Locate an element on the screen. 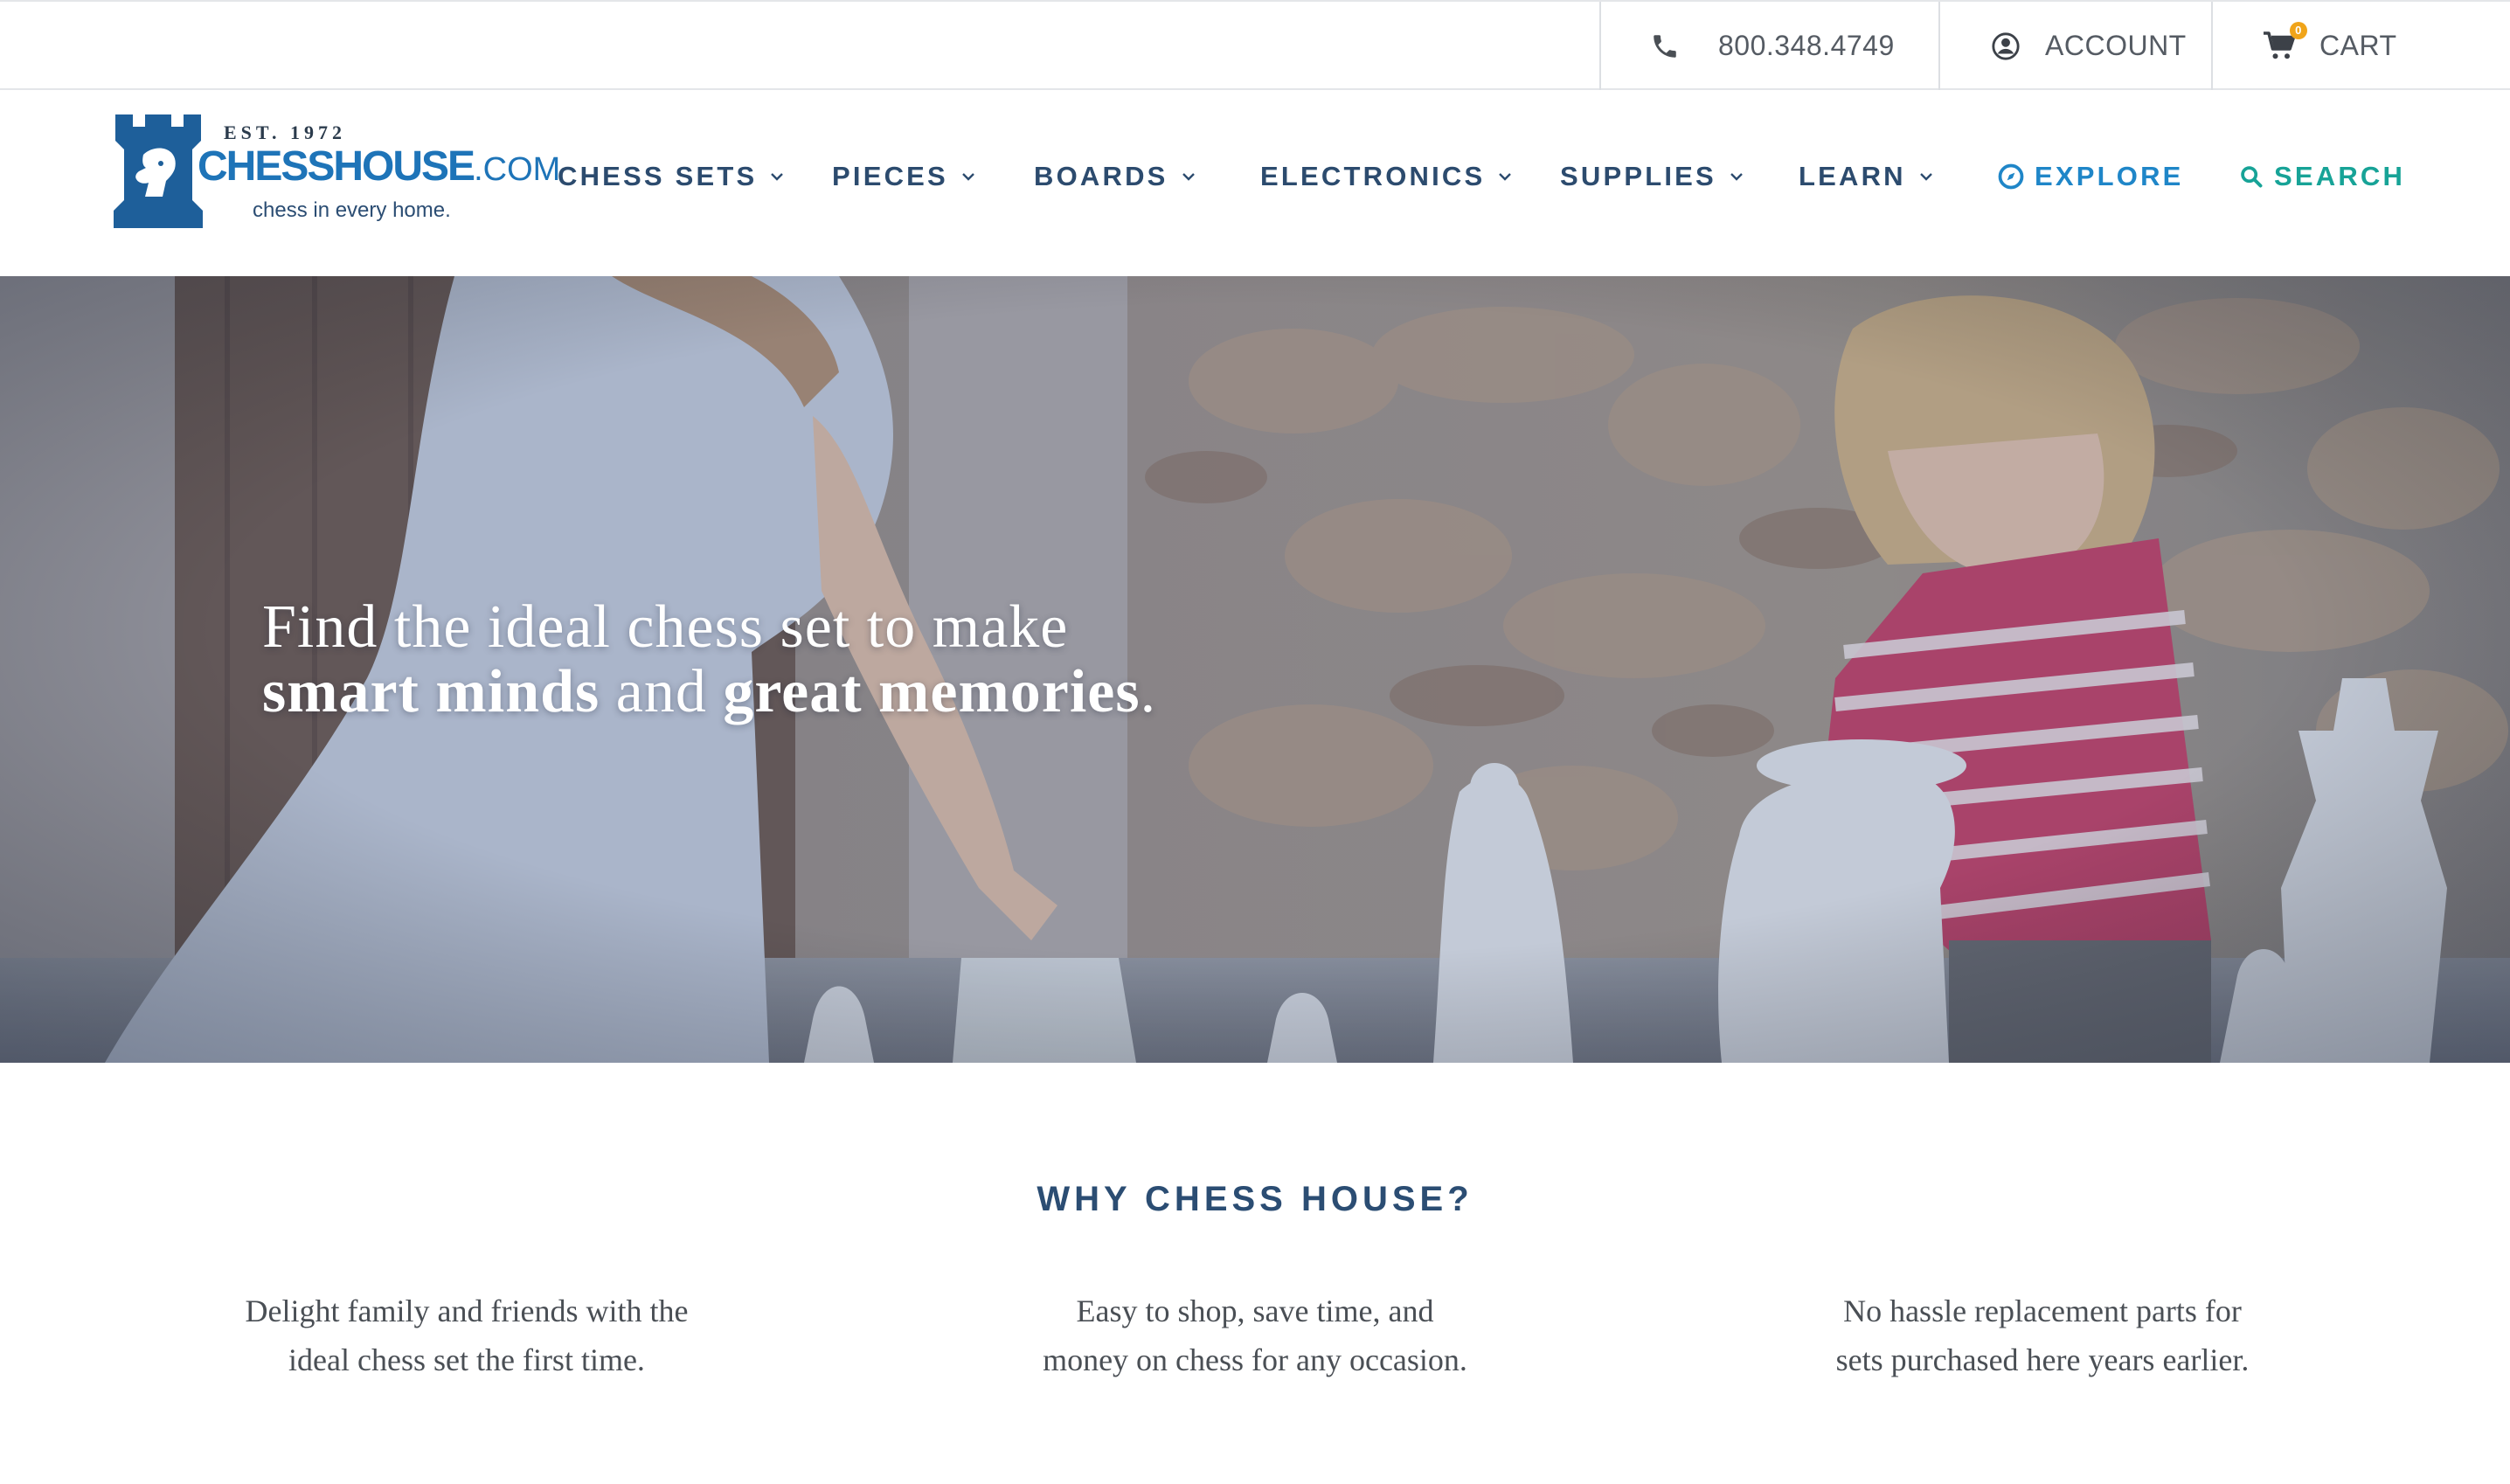 This screenshot has width=2510, height=1484. cart-link: 0 CART is located at coordinates (2360, 46).